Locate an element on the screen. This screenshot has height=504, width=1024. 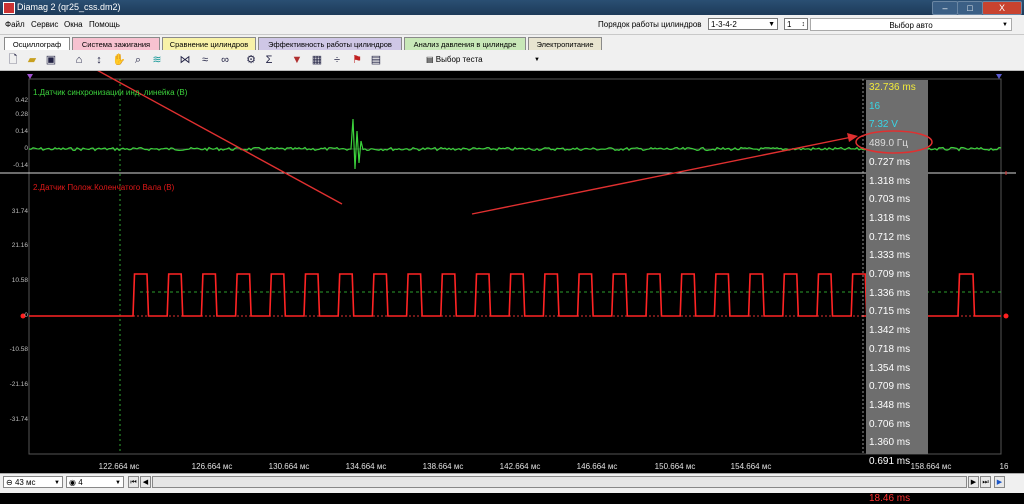
readout-value: 1.360 ms is located at coordinates (890, 443).